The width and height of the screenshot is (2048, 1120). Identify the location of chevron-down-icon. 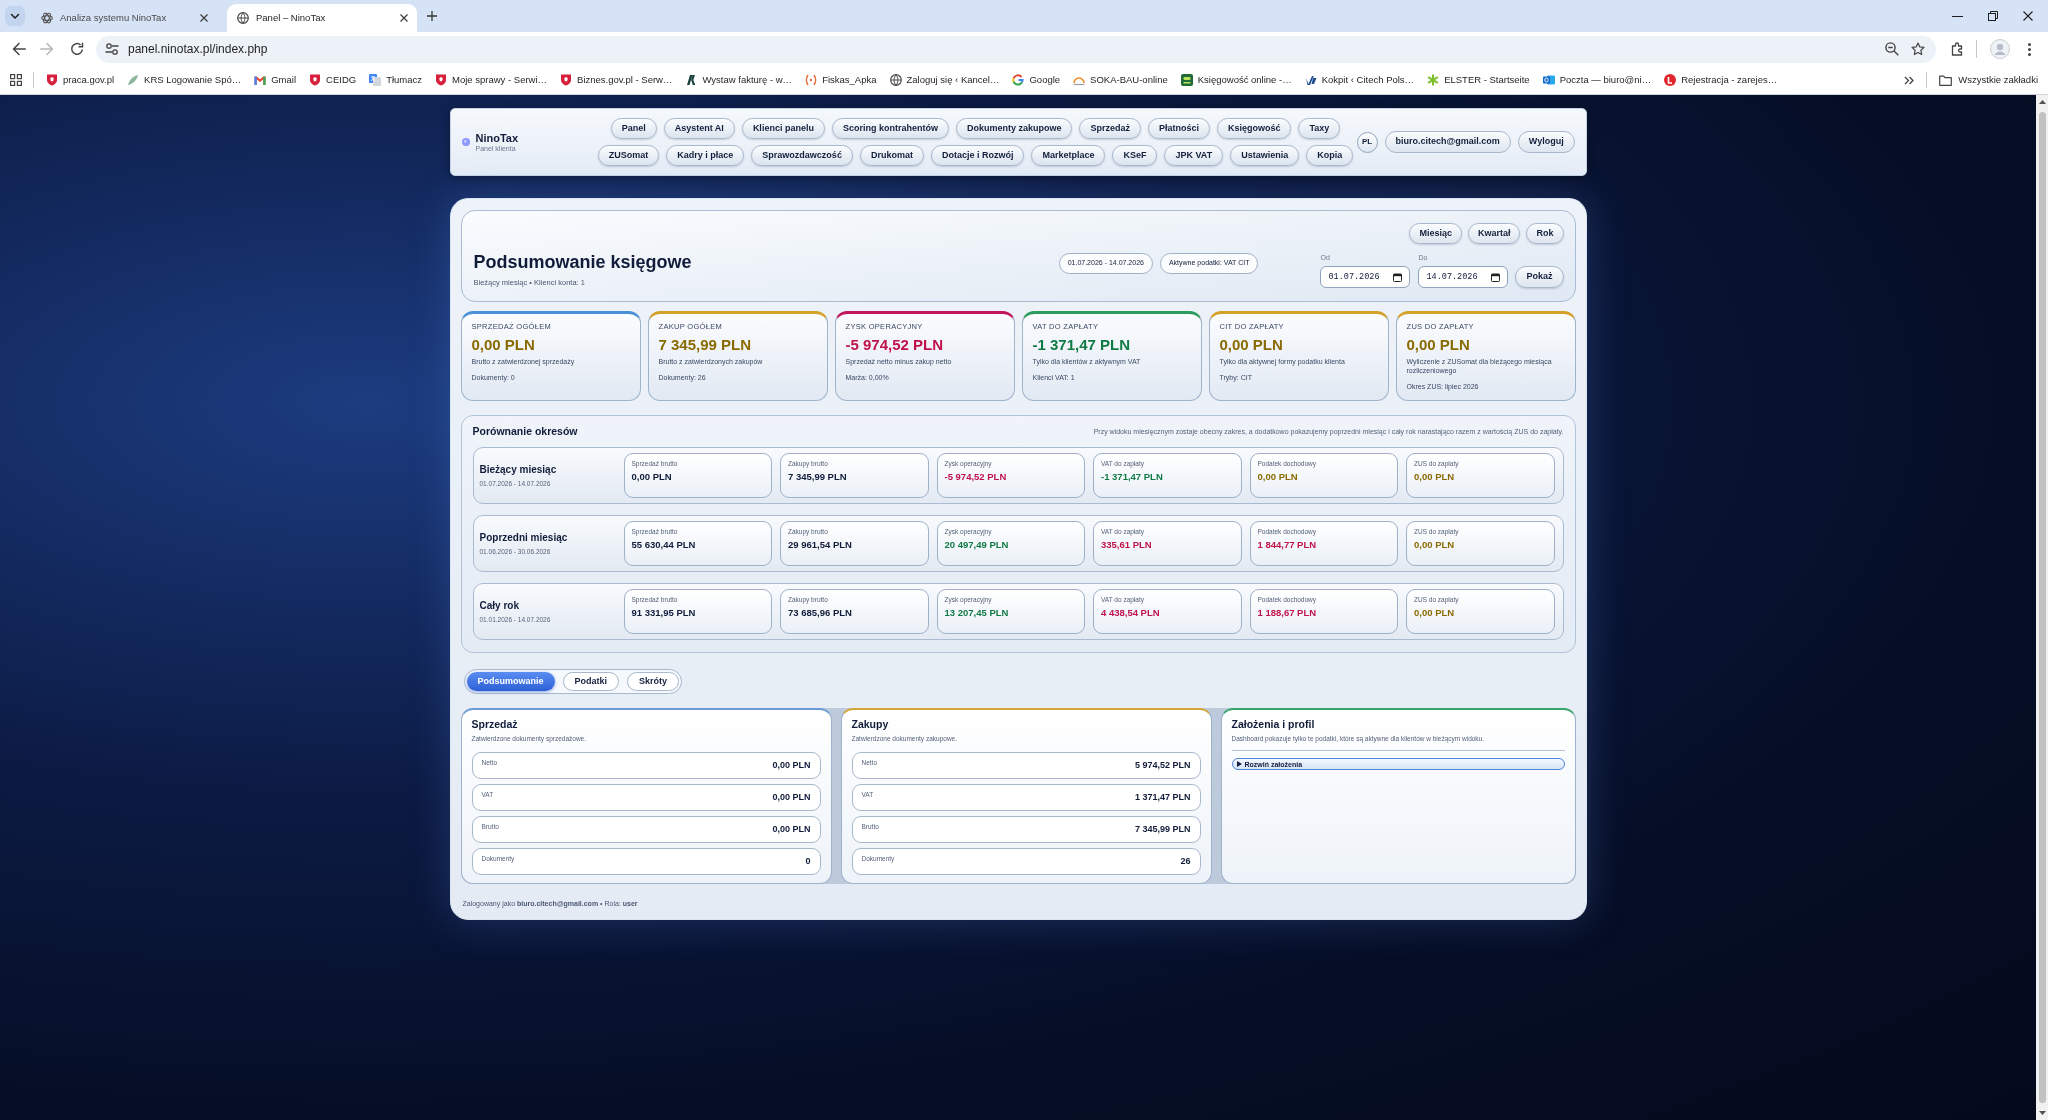
(15, 16).